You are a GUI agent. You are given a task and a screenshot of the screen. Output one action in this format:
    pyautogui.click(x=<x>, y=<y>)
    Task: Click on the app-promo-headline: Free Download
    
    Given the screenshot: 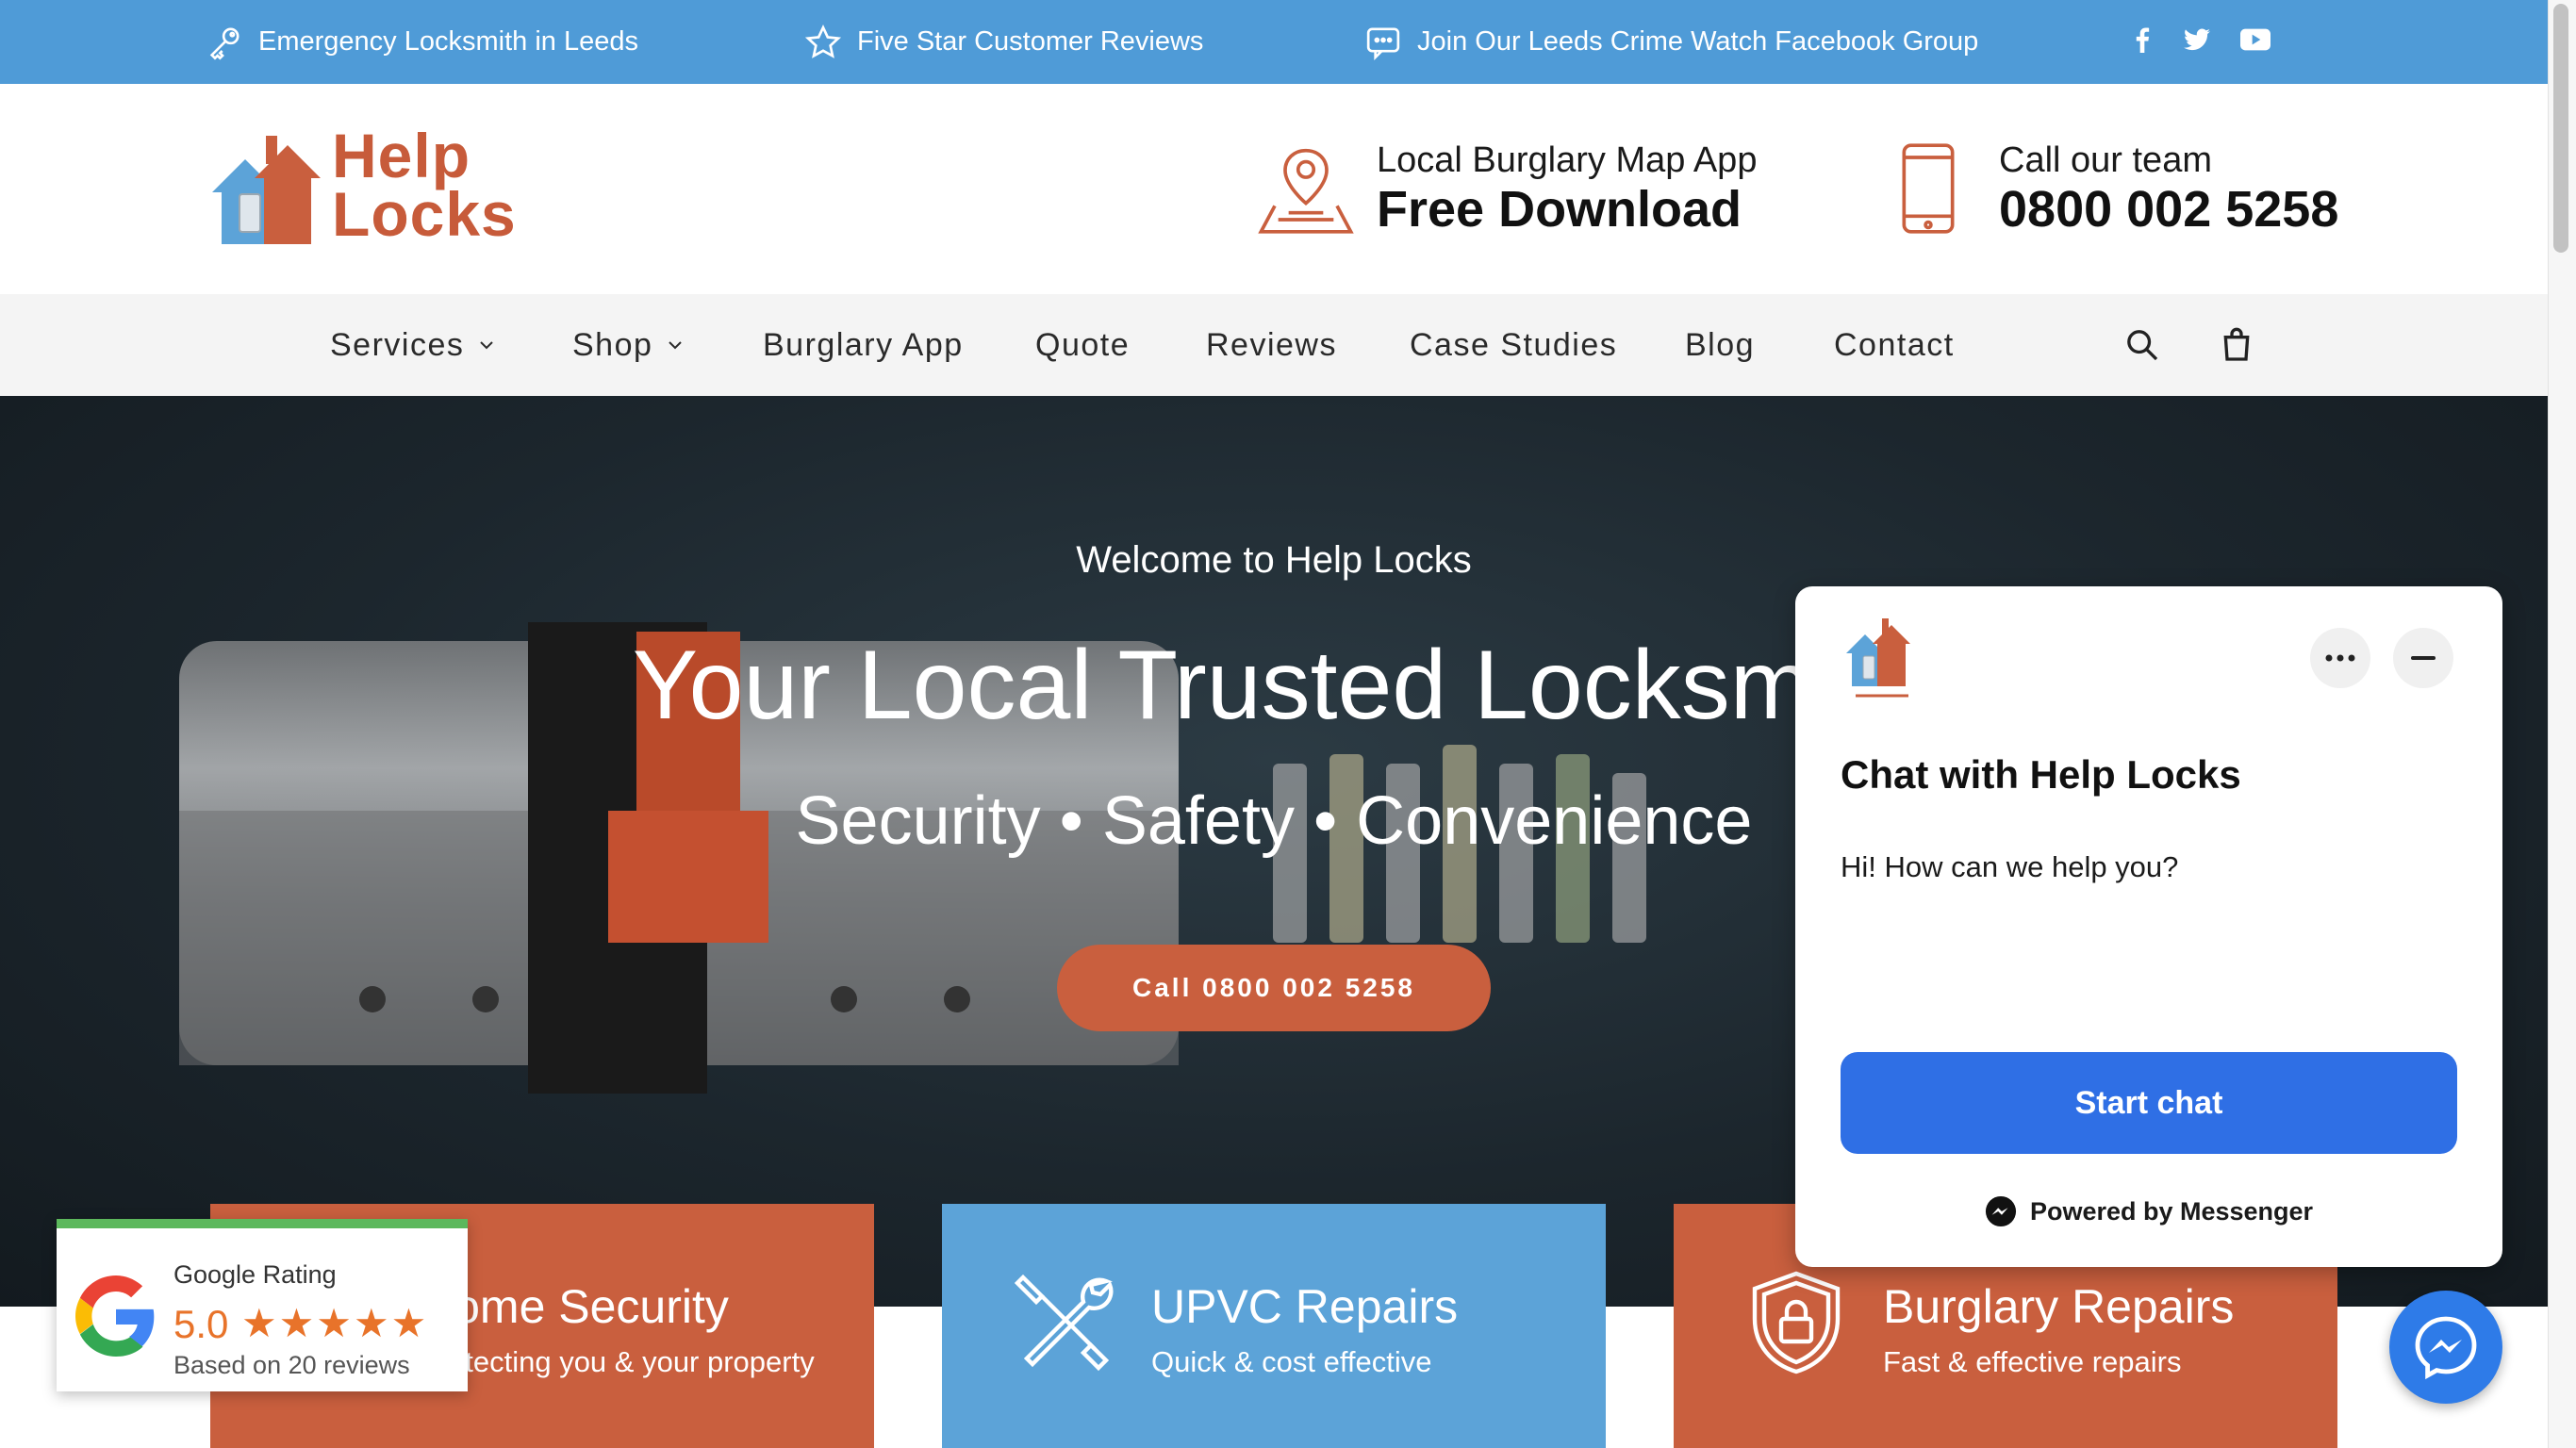 What is the action you would take?
    pyautogui.click(x=1559, y=209)
    